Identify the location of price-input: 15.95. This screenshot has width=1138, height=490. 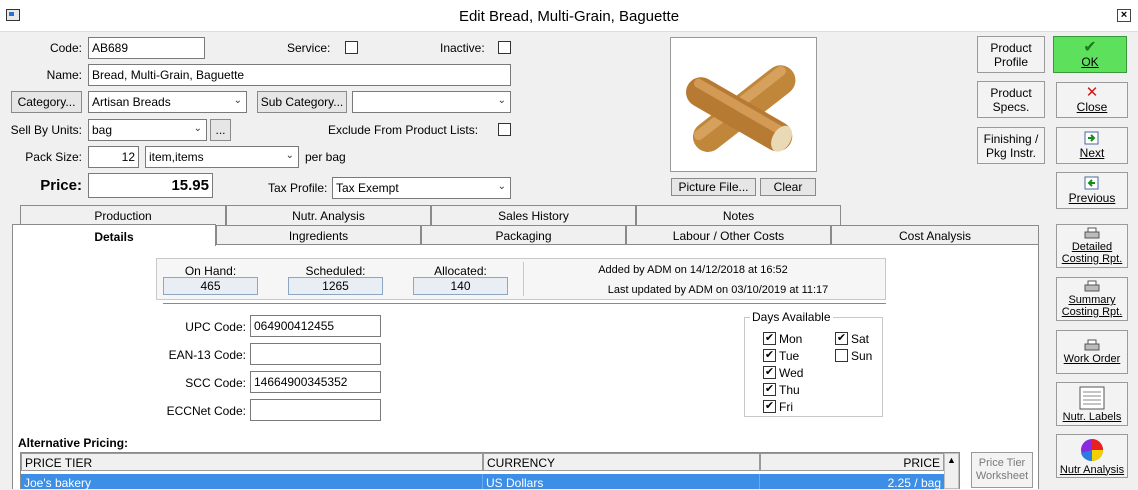
(150, 185).